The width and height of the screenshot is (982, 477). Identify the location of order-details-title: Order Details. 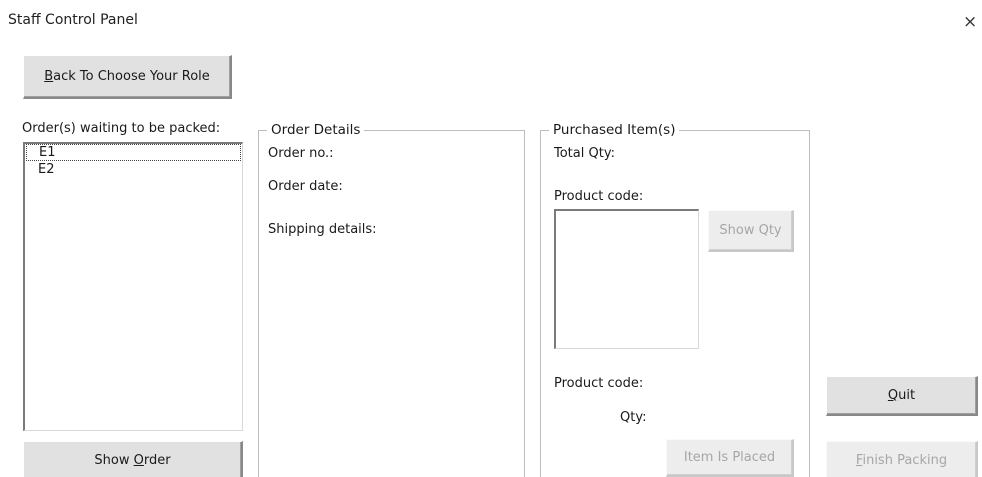
(316, 130).